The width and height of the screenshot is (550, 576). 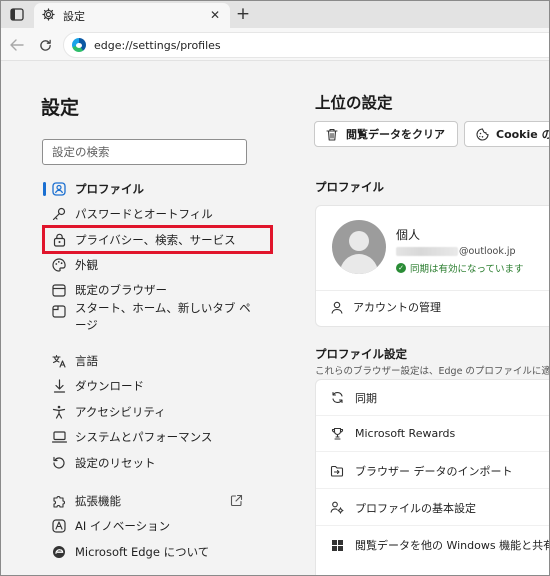 I want to click on sidebar-item-start-home: スタート、ホーム、新しいタブ ページ, so click(x=158, y=318).